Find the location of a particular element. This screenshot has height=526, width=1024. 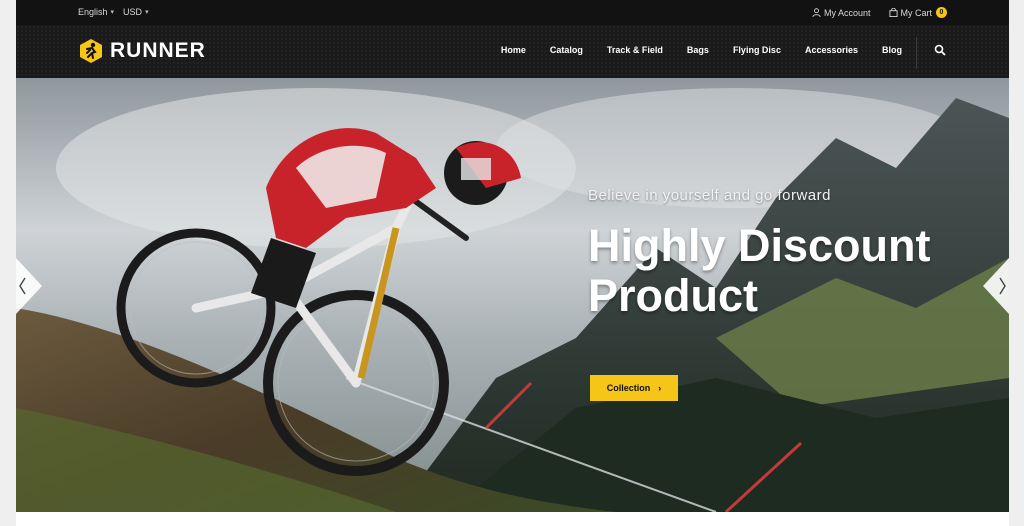

nav-divider is located at coordinates (916, 53).